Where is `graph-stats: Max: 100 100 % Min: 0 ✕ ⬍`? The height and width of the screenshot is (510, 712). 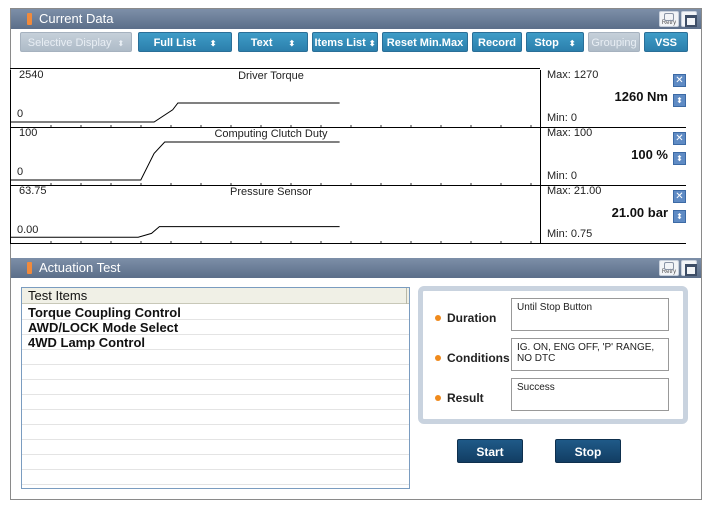
graph-stats: Max: 100 100 % Min: 0 ✕ ⬍ is located at coordinates (613, 156).